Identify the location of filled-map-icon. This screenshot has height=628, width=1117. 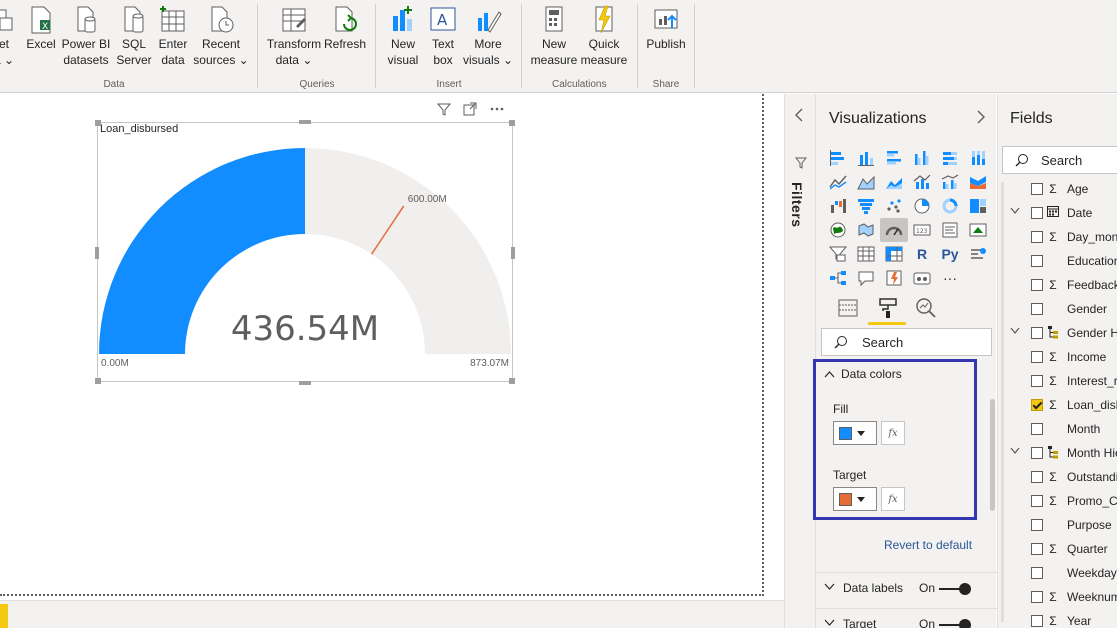
(866, 230).